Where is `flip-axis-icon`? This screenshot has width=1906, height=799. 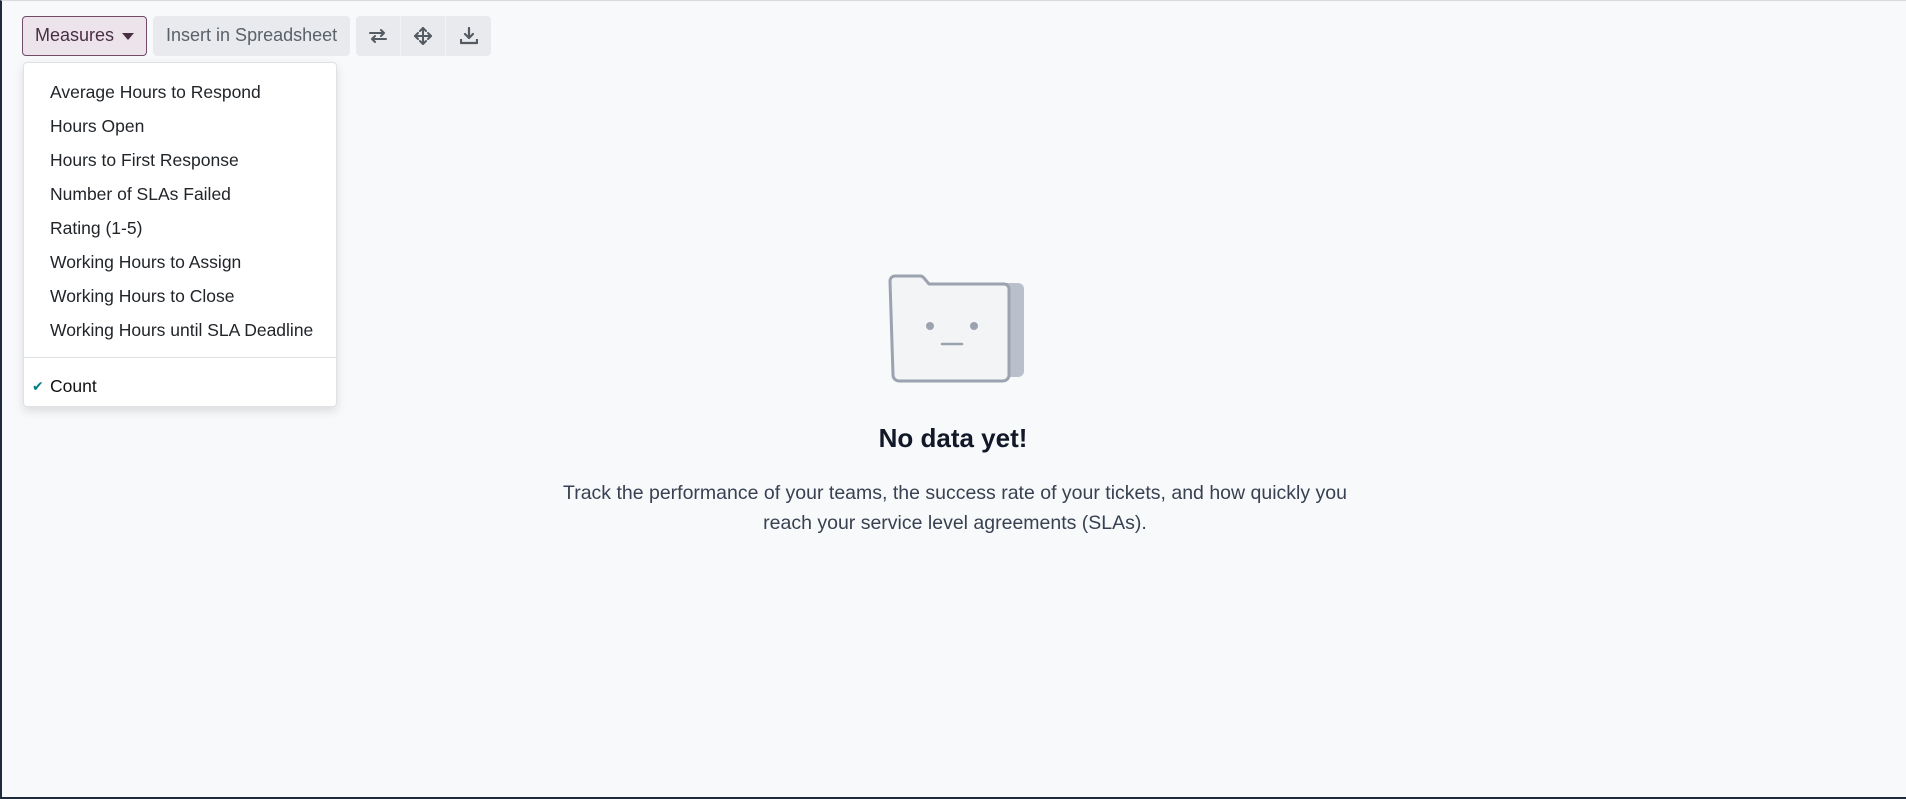 flip-axis-icon is located at coordinates (378, 35).